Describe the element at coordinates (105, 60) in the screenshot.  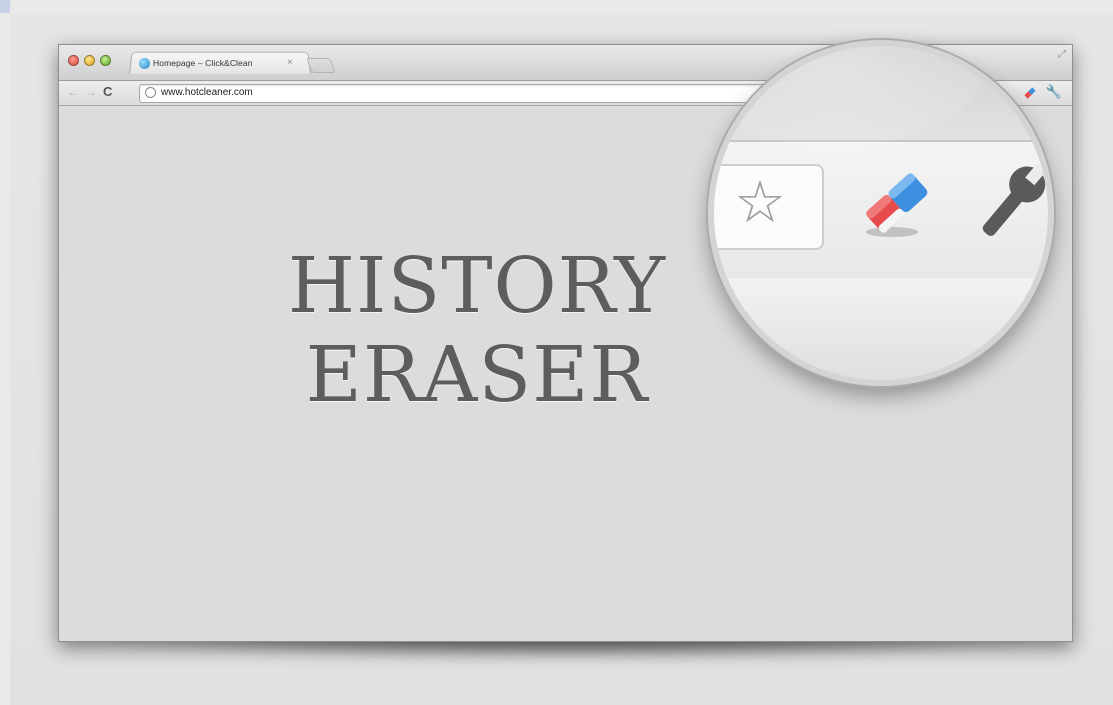
I see `zoom-window-button` at that location.